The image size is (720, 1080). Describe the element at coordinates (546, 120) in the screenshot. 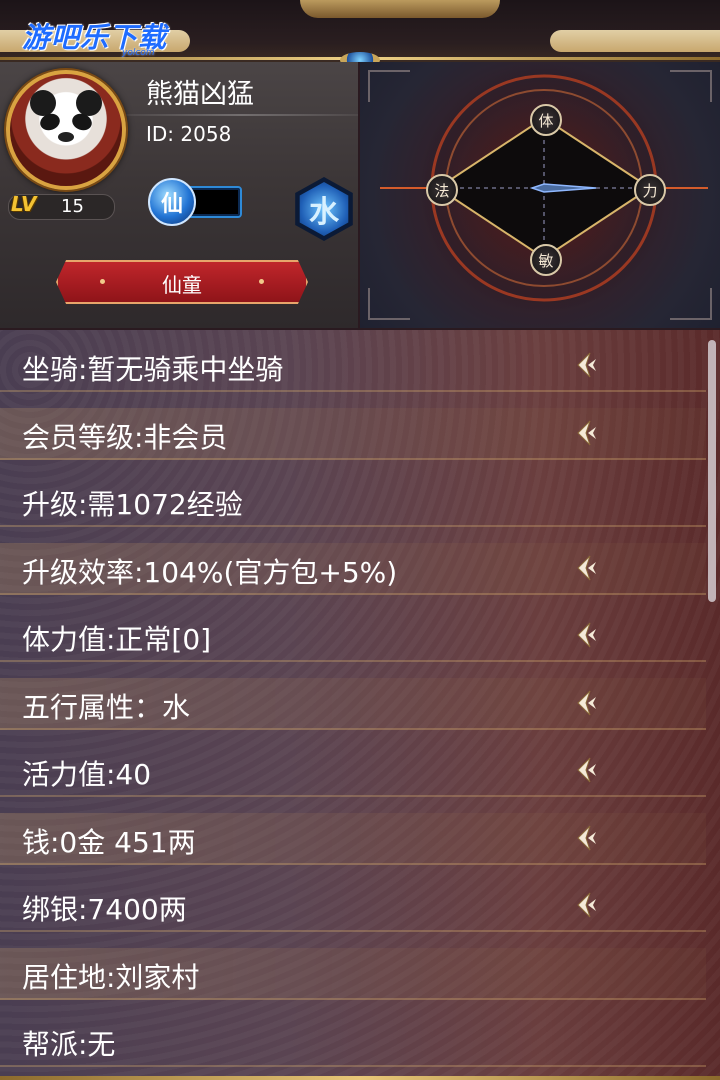

I see `radar-label-top: 体` at that location.